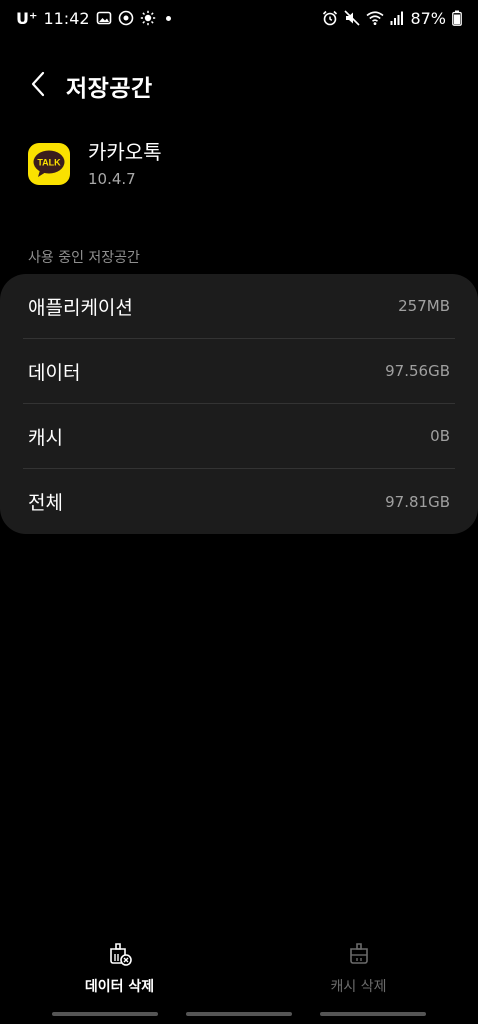 This screenshot has width=478, height=1024. What do you see at coordinates (125, 152) in the screenshot?
I see `app-name: 카카오톡` at bounding box center [125, 152].